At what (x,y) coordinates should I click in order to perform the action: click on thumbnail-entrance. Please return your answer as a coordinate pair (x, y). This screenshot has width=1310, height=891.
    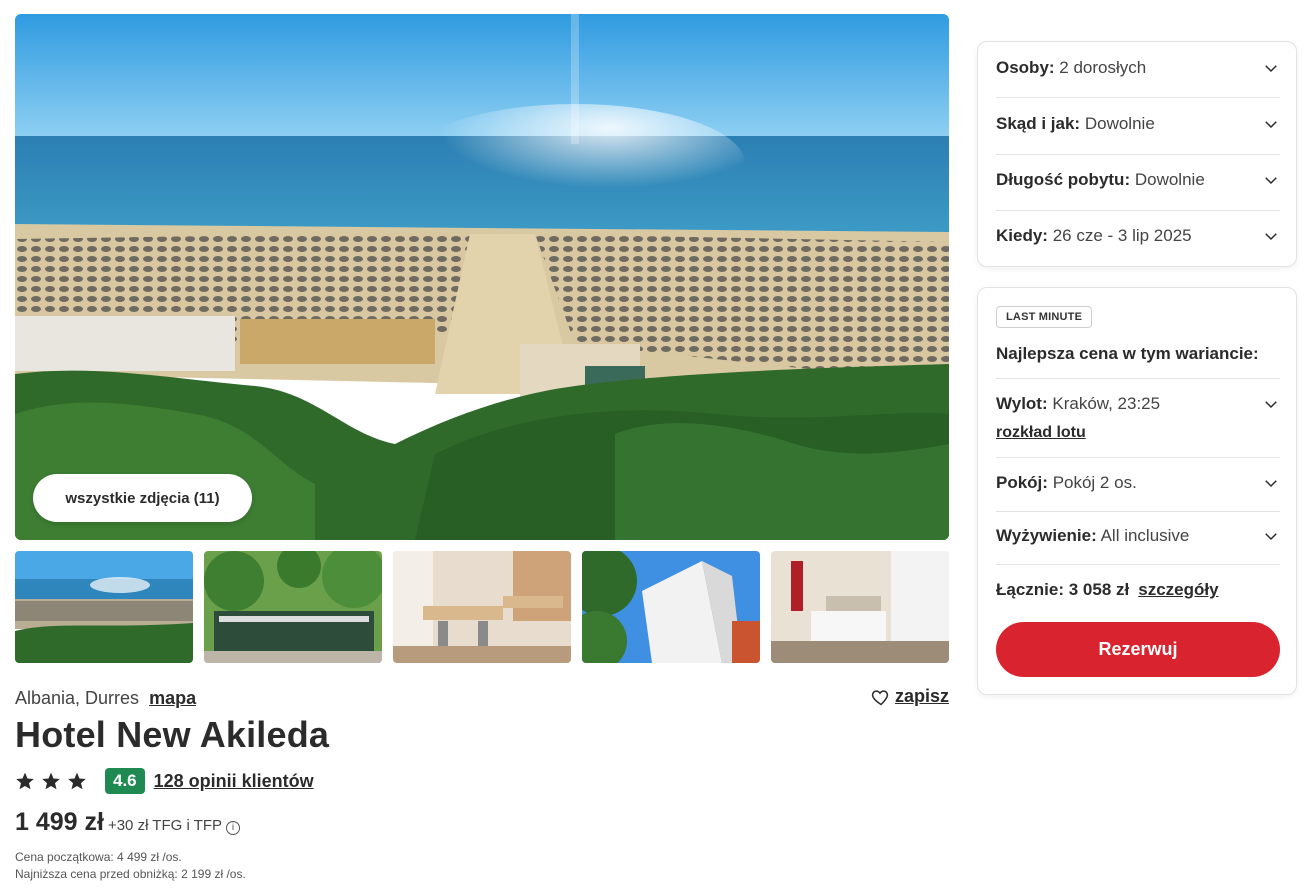
    Looking at the image, I should click on (293, 607).